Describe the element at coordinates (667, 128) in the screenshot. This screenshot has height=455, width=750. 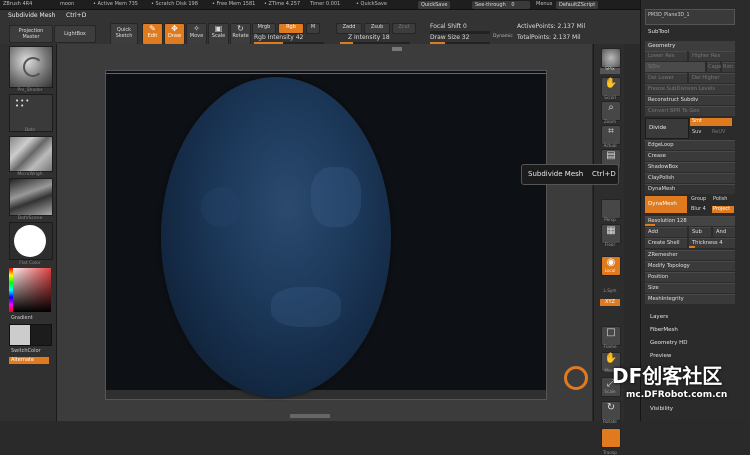
I see `divide-button: Divide` at that location.